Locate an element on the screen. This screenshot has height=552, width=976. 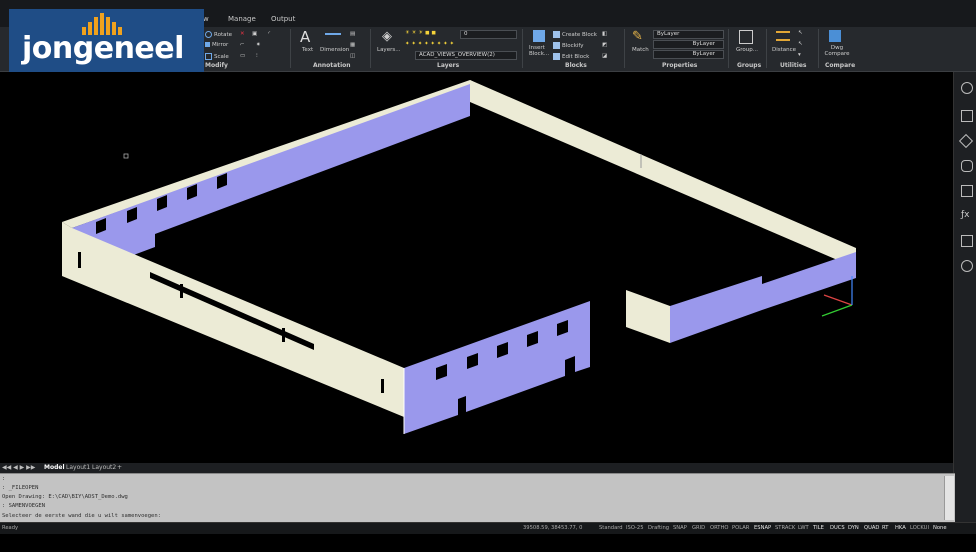
match-button: Match is located at coordinates (640, 50).